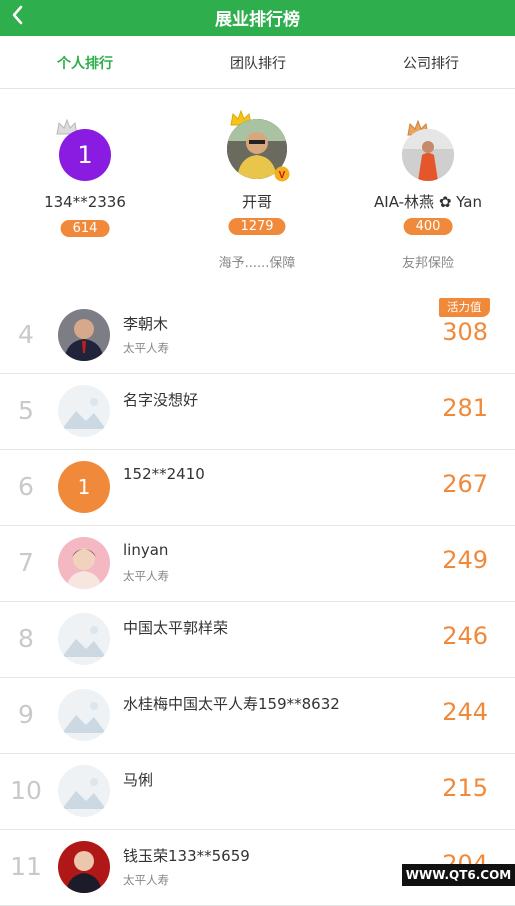 This screenshot has height=906, width=515. What do you see at coordinates (465, 408) in the screenshot?
I see `member-score: 281` at bounding box center [465, 408].